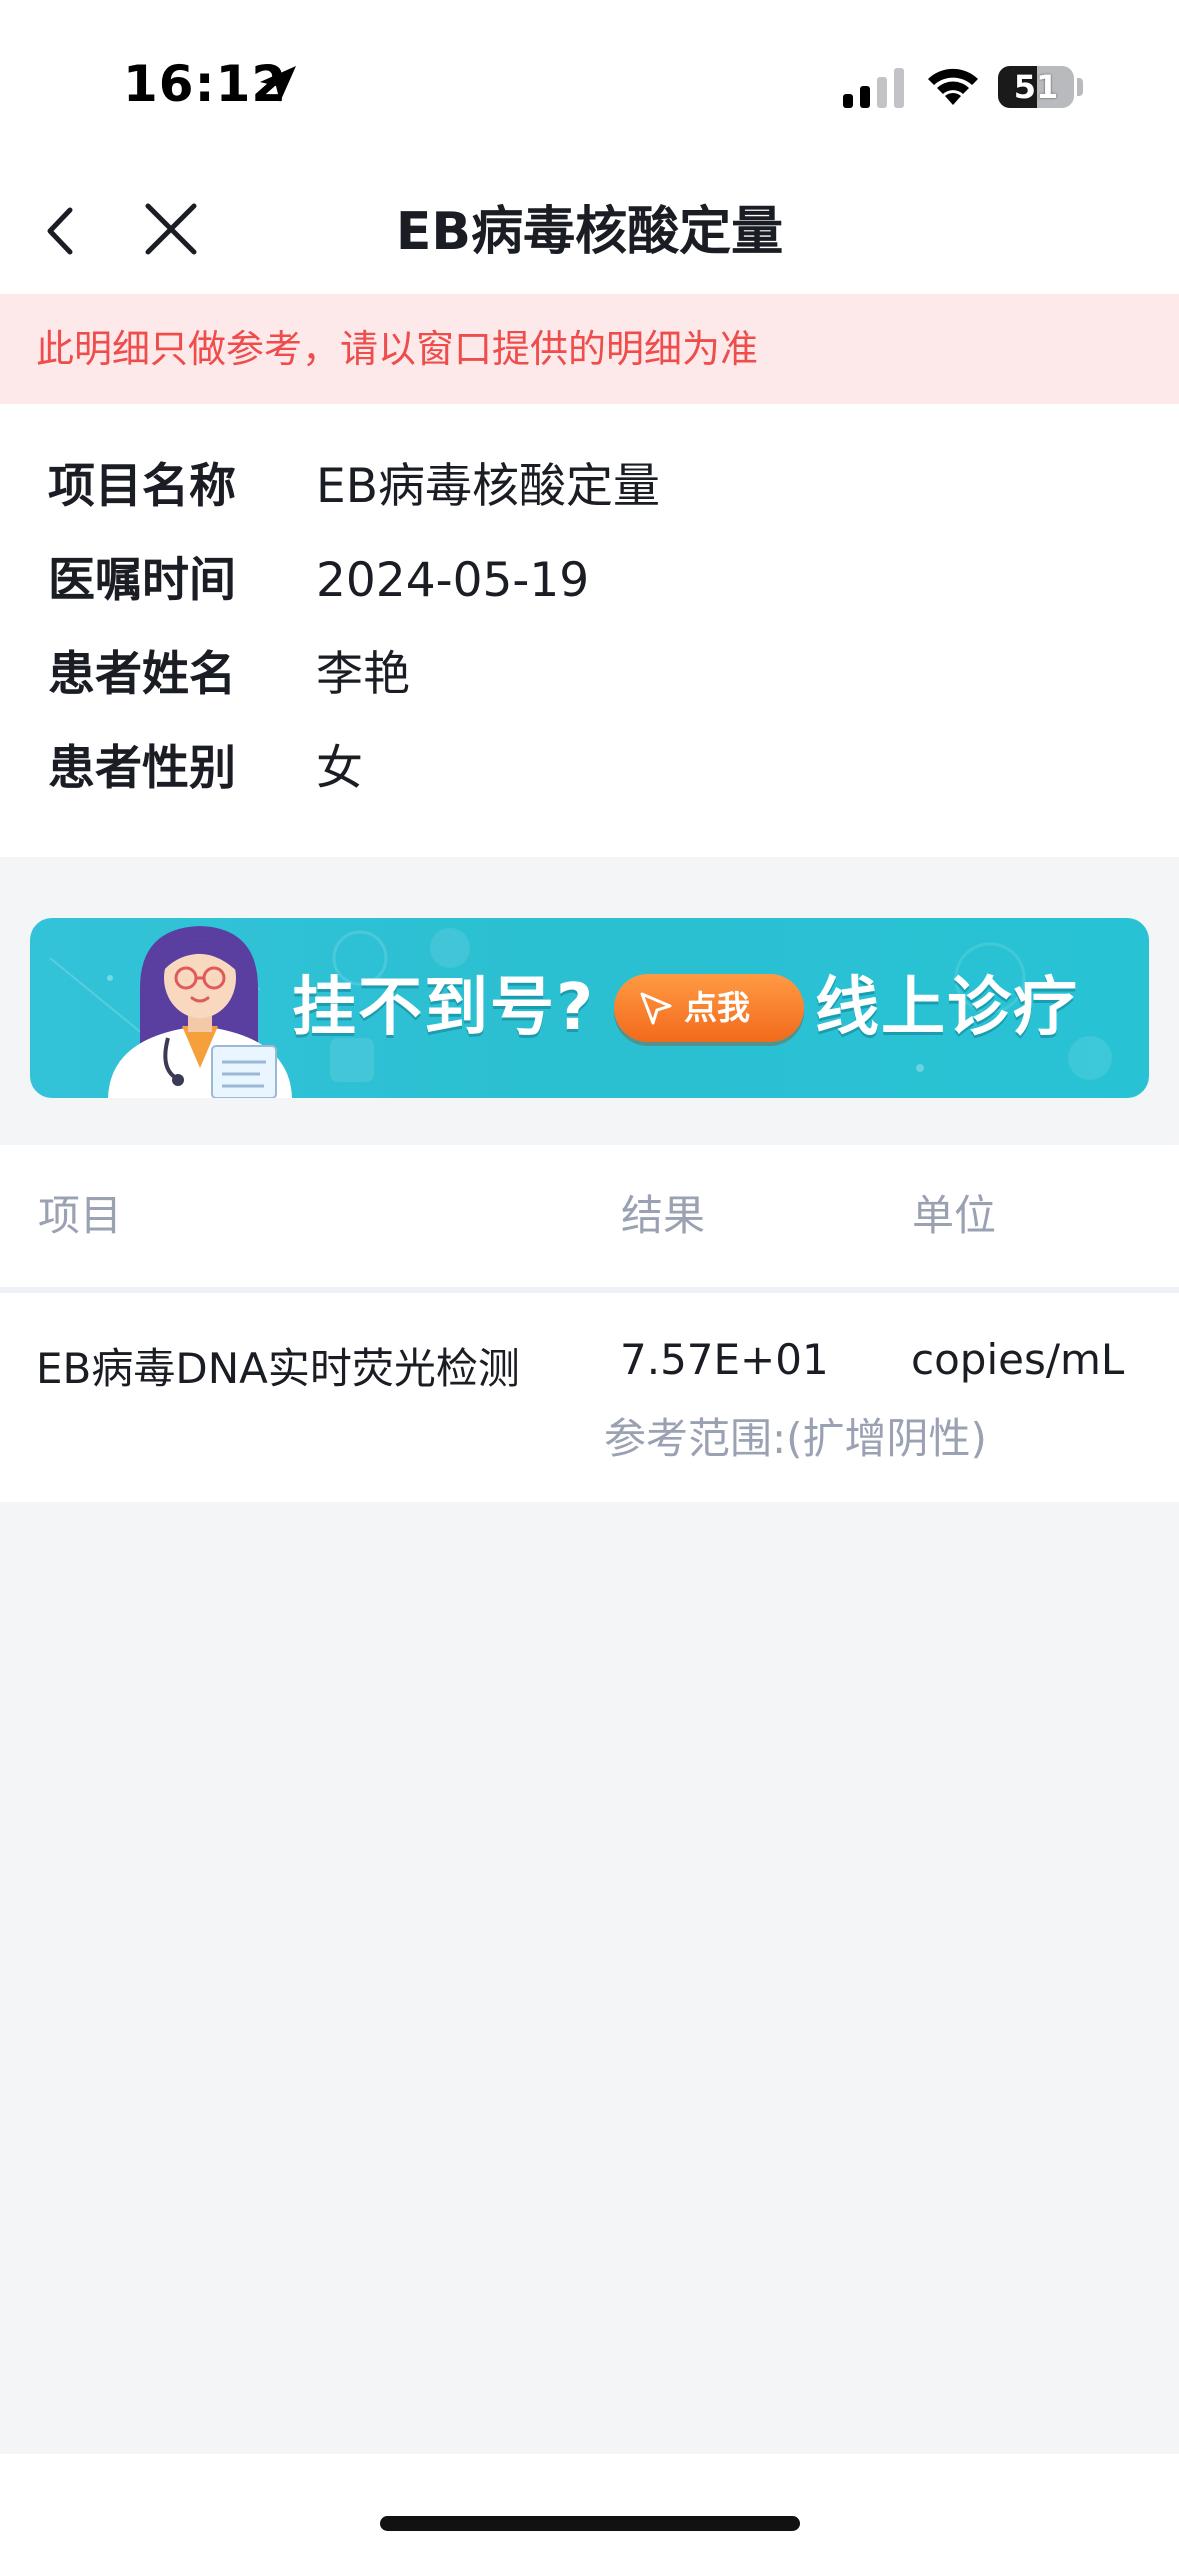 This screenshot has width=1179, height=2556. What do you see at coordinates (1018, 1359) in the screenshot?
I see `cell-unit: copies/mL` at bounding box center [1018, 1359].